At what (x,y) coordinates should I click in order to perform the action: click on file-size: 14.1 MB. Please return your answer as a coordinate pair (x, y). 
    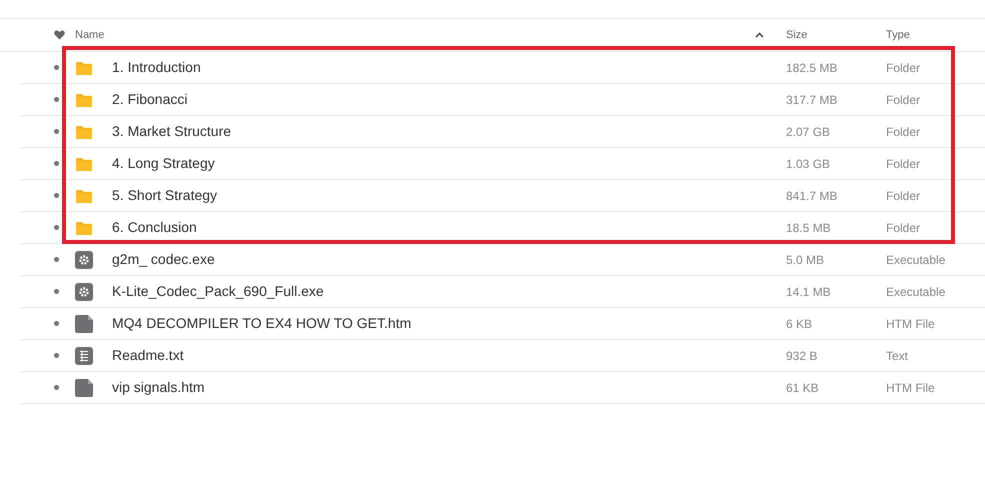
    Looking at the image, I should click on (808, 291).